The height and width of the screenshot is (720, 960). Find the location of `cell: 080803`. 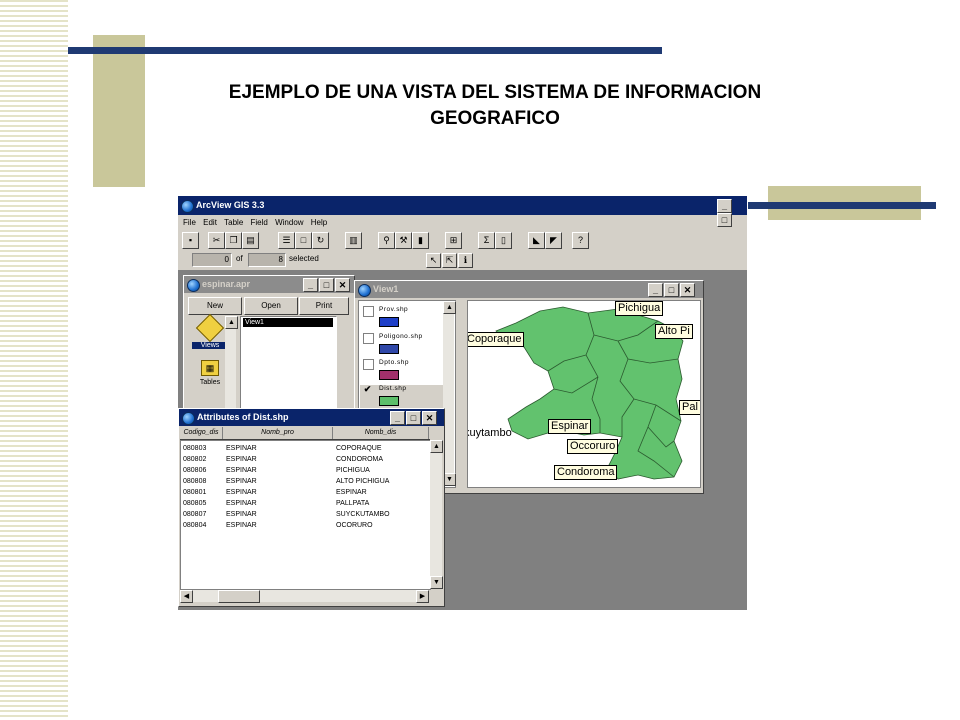

cell: 080803 is located at coordinates (195, 448).